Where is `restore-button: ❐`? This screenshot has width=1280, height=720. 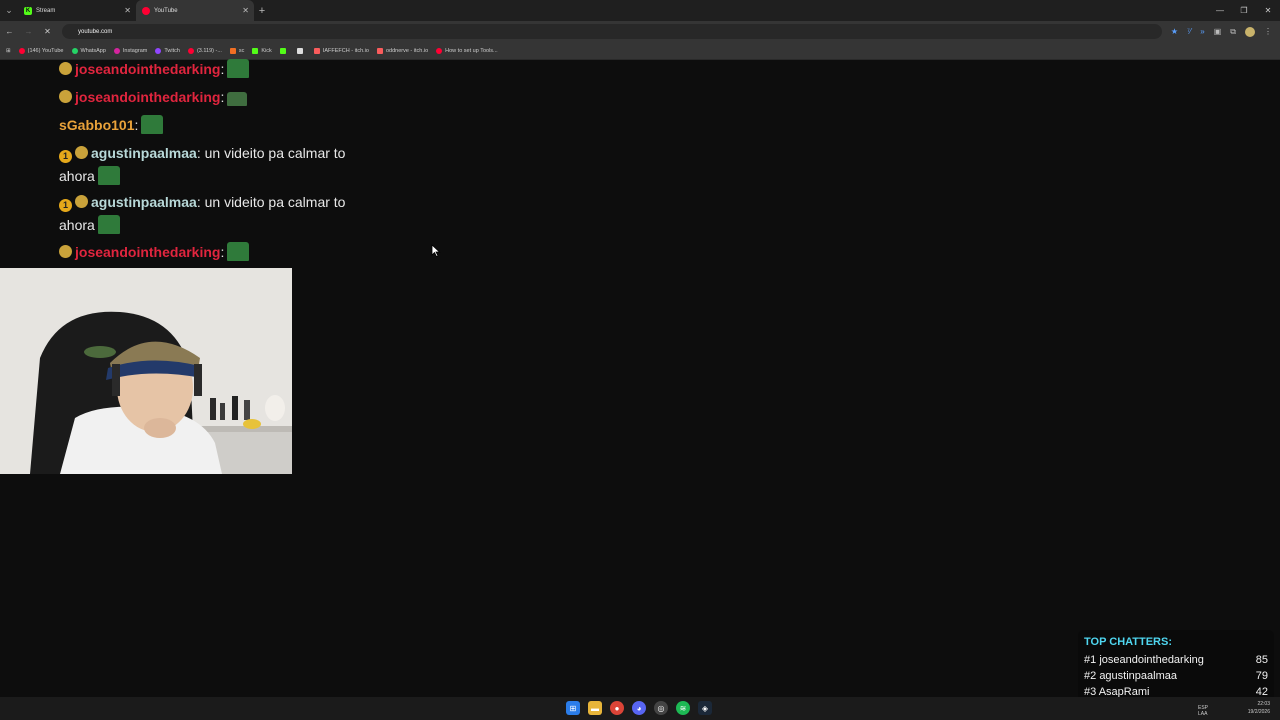
restore-button: ❐ is located at coordinates (1244, 10).